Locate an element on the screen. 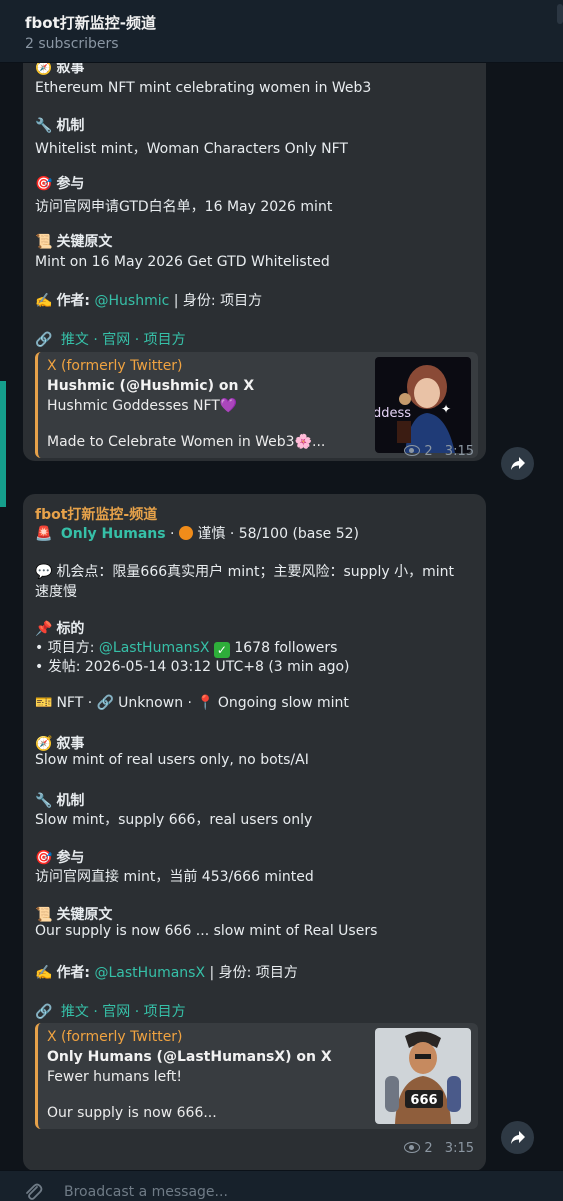 This screenshot has width=563, height=1201. speech-bubble-icon: 💬 is located at coordinates (44, 572).